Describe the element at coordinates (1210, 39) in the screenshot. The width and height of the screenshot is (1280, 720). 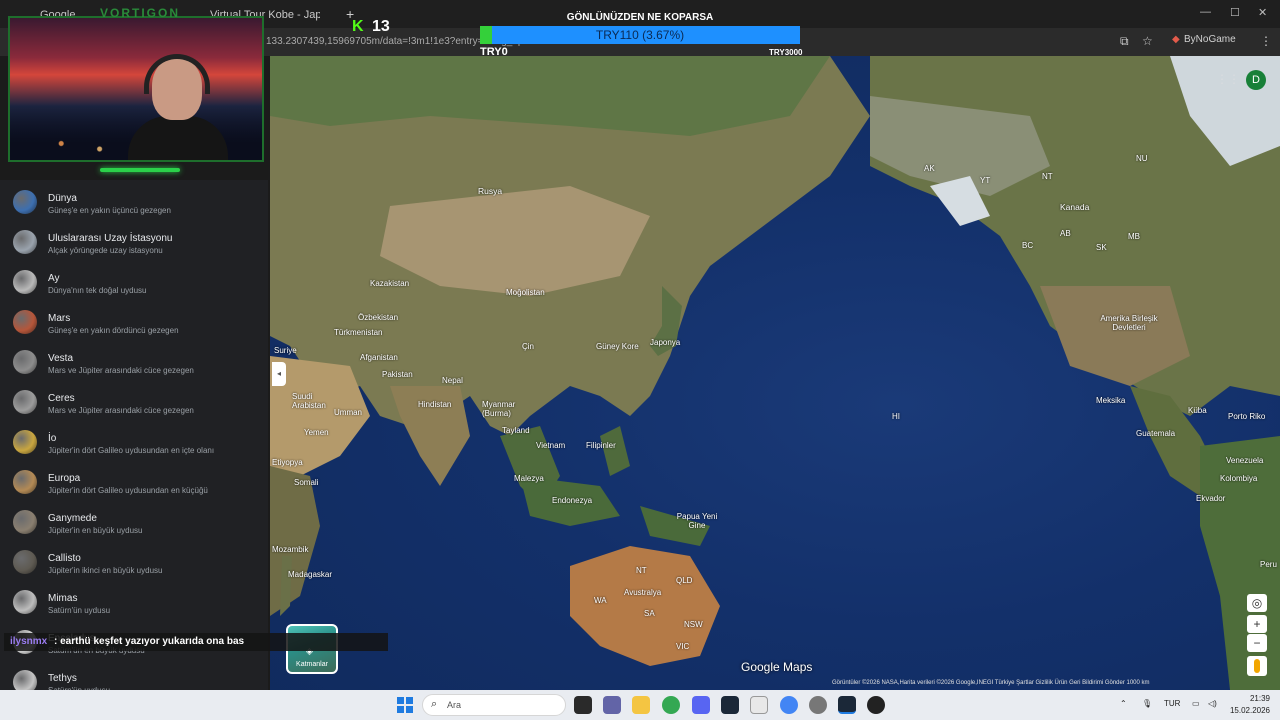
I see `extension-label: ByNoGame` at that location.